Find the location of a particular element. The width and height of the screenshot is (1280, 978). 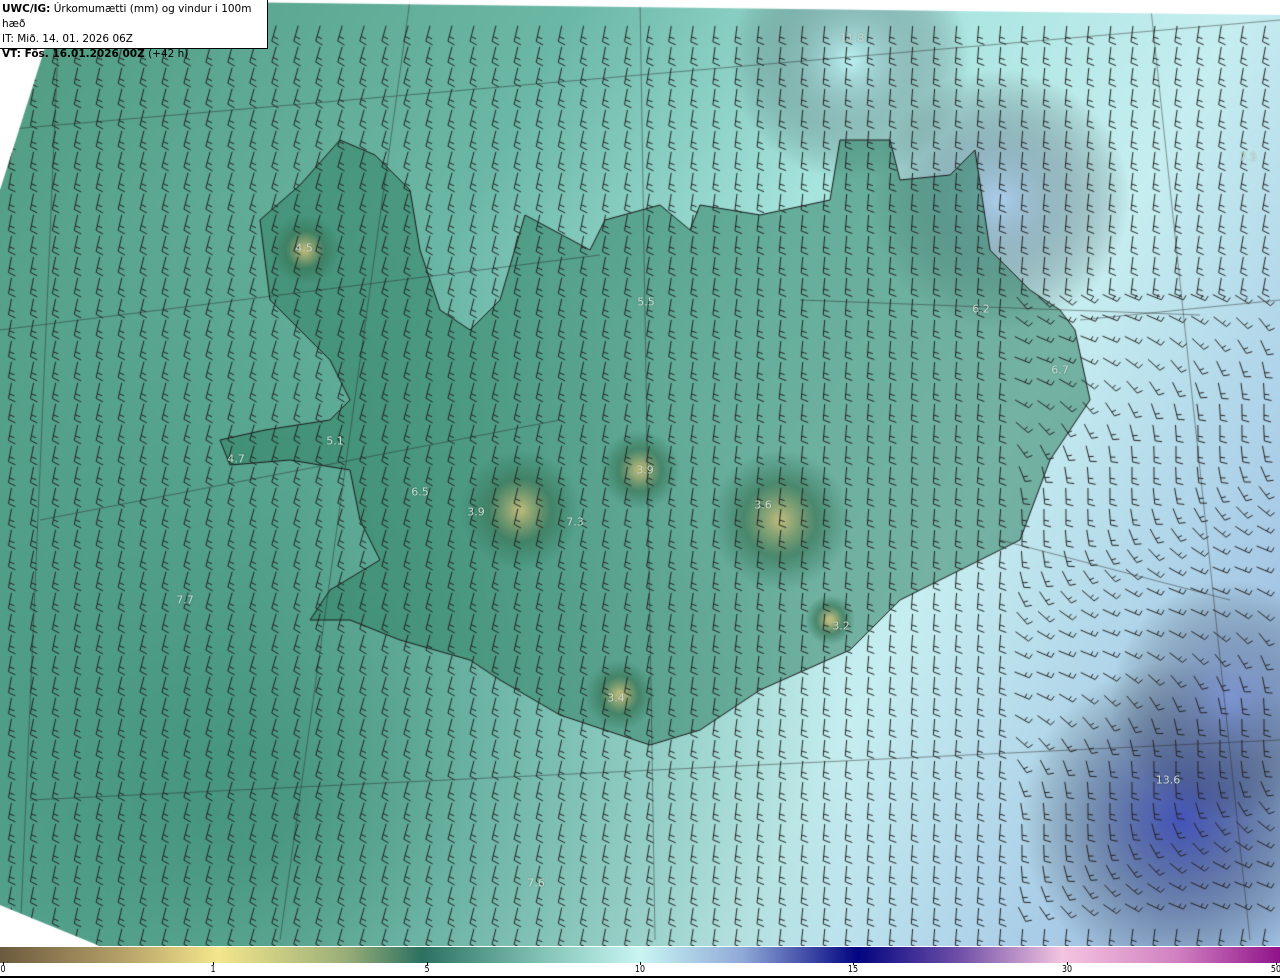

map-value-label: 13.6 is located at coordinates (1168, 780).